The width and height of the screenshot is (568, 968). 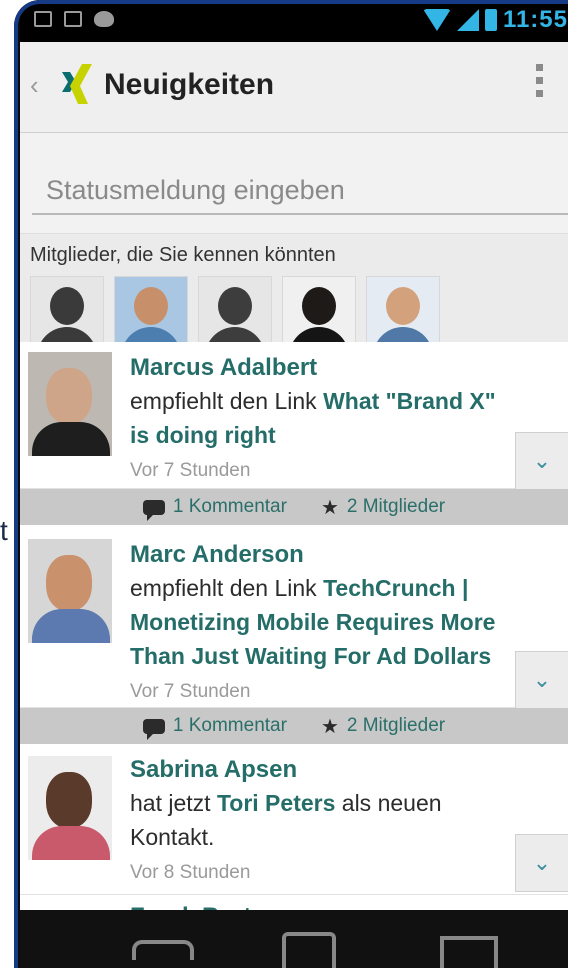 What do you see at coordinates (189, 84) in the screenshot?
I see `page-title: Neuigkeiten` at bounding box center [189, 84].